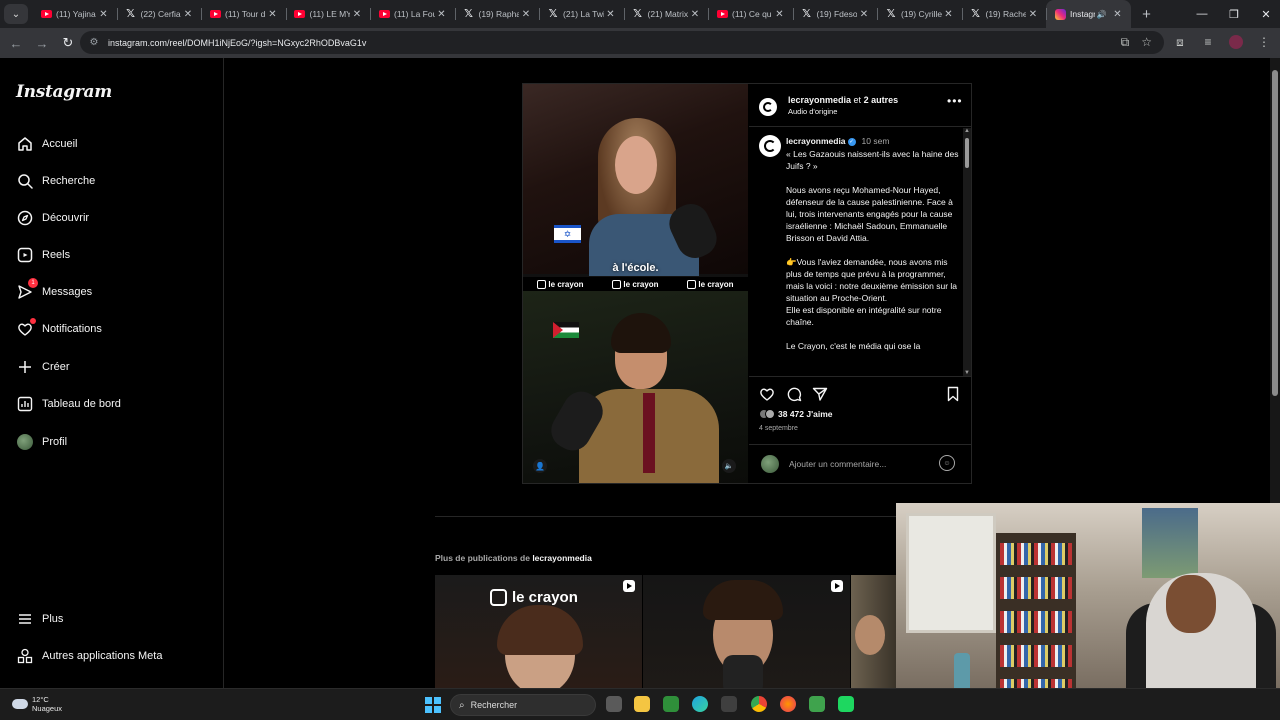 The width and height of the screenshot is (1280, 720). Describe the element at coordinates (794, 394) in the screenshot. I see `comment-icon` at that location.